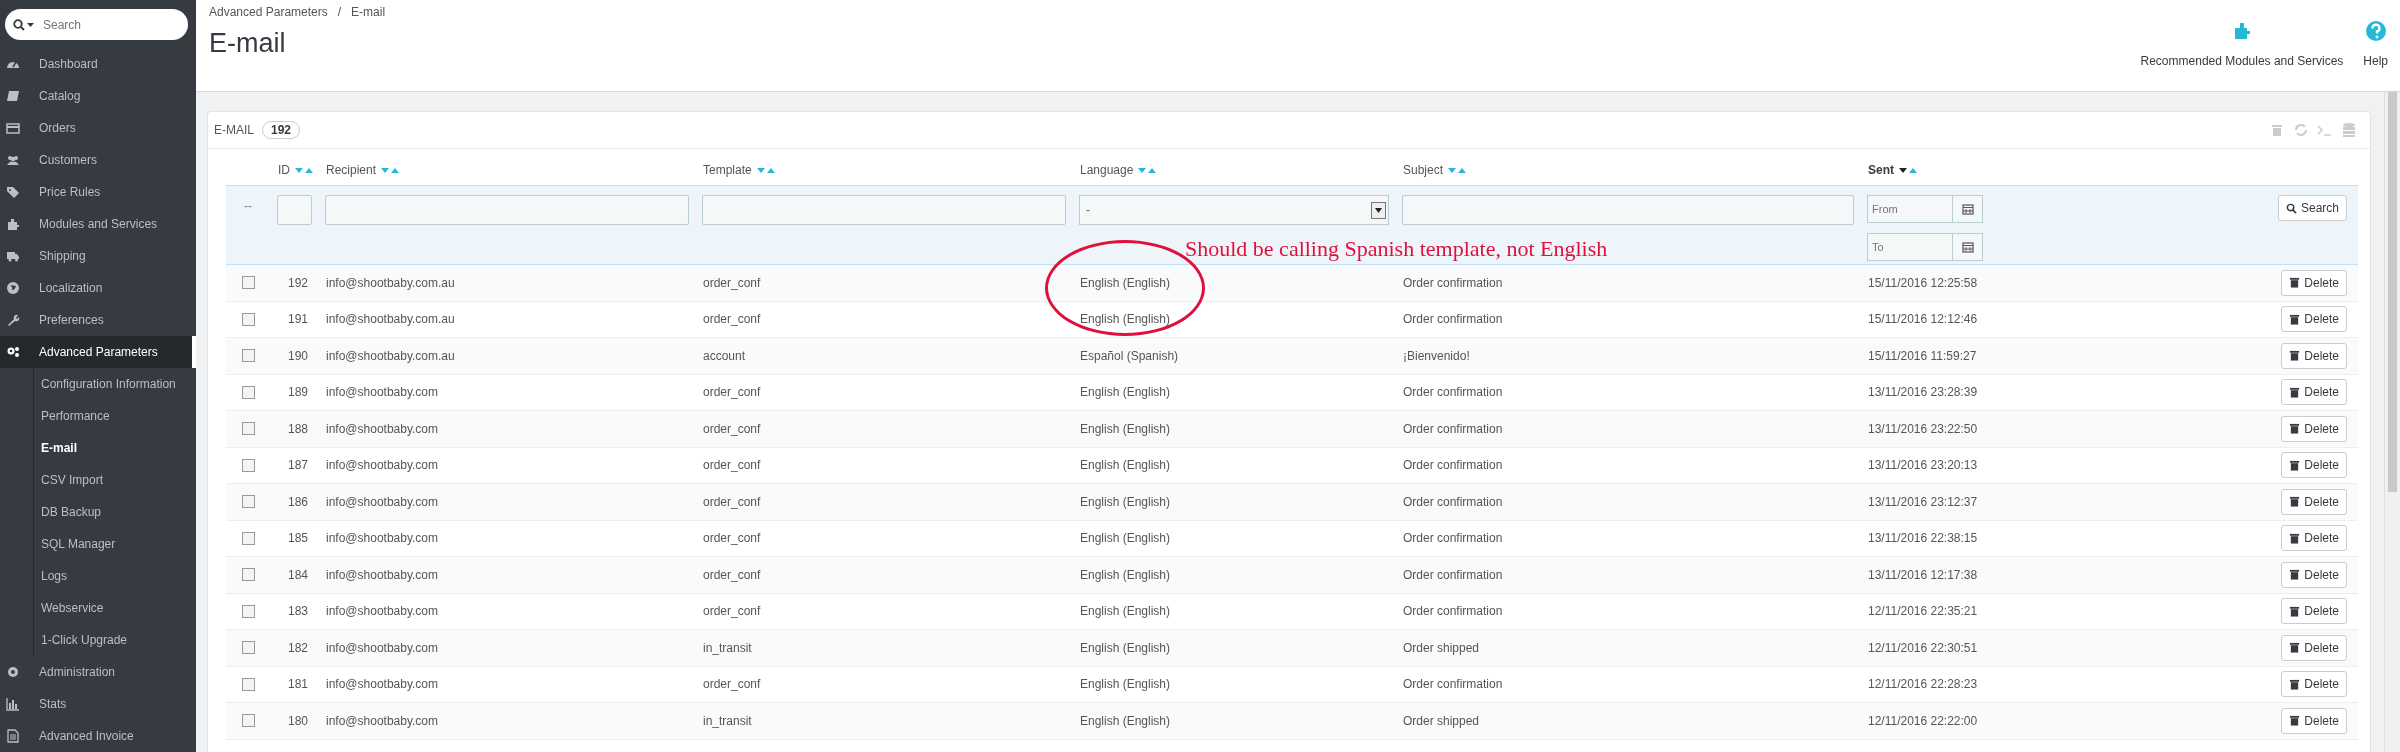  What do you see at coordinates (1423, 170) in the screenshot?
I see `column-header: Subject` at bounding box center [1423, 170].